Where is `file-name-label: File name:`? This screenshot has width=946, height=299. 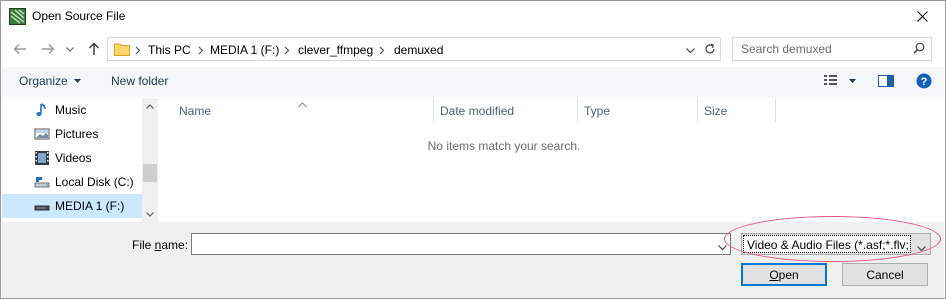
file-name-label: File name: is located at coordinates (160, 245).